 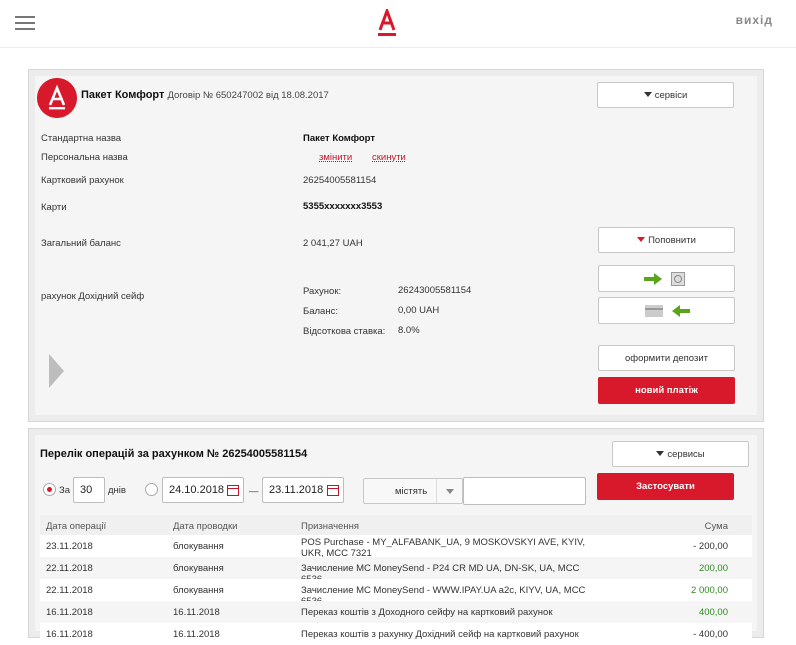 I want to click on col-description: Призначення, so click(x=330, y=526).